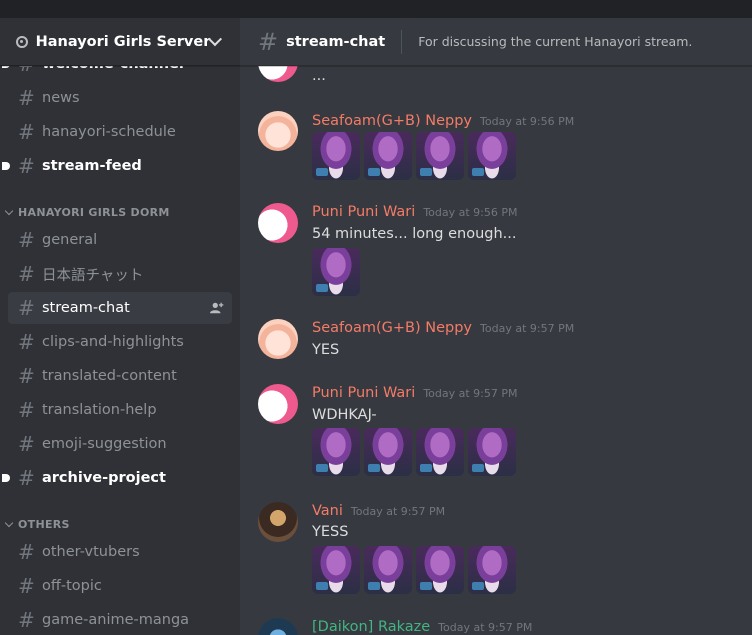  I want to click on message-text: WDHKAJ-, so click(344, 415).